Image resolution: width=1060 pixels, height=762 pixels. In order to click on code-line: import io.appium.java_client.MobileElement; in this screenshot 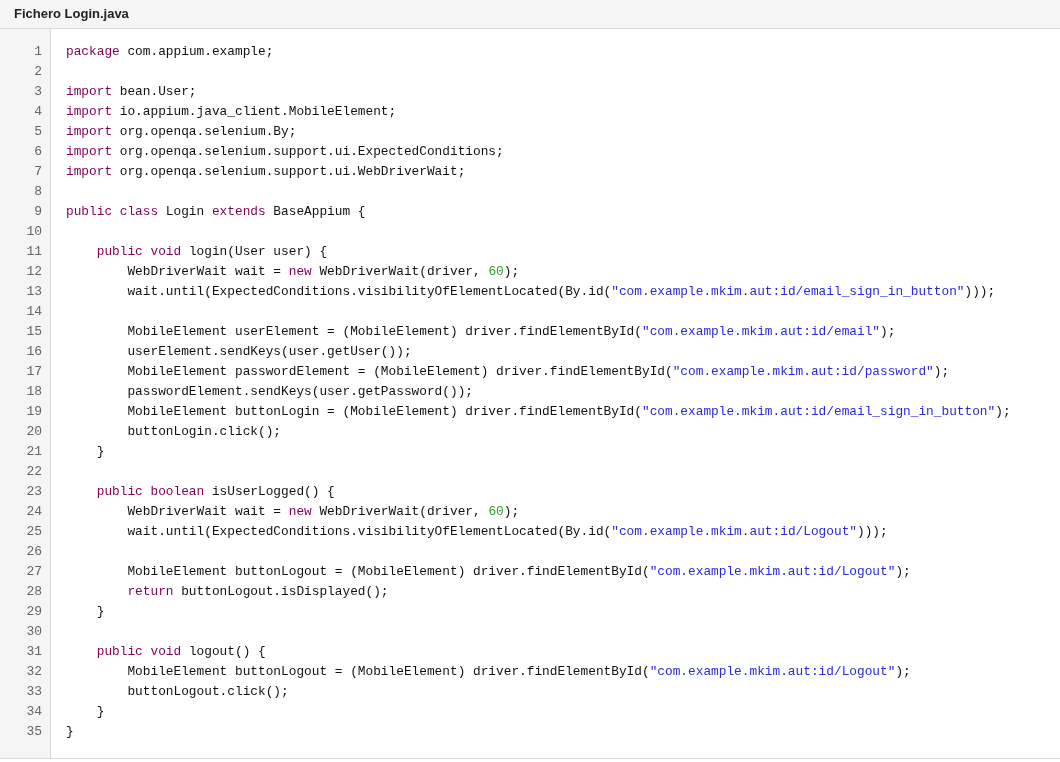, I will do `click(231, 112)`.